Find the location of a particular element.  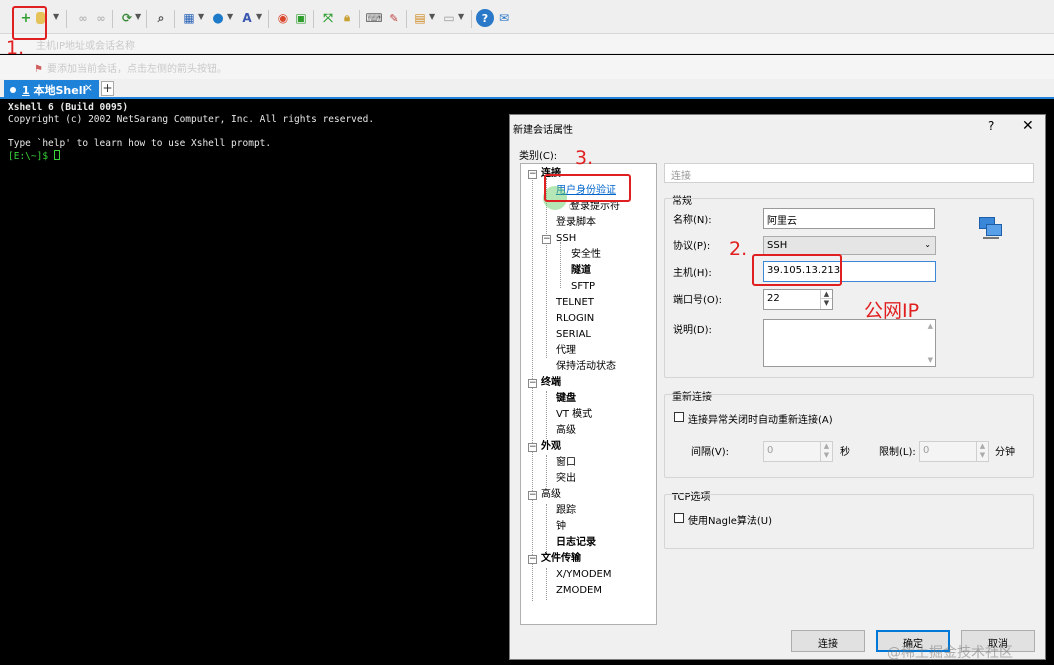

name-input: 阿里云 is located at coordinates (849, 218).